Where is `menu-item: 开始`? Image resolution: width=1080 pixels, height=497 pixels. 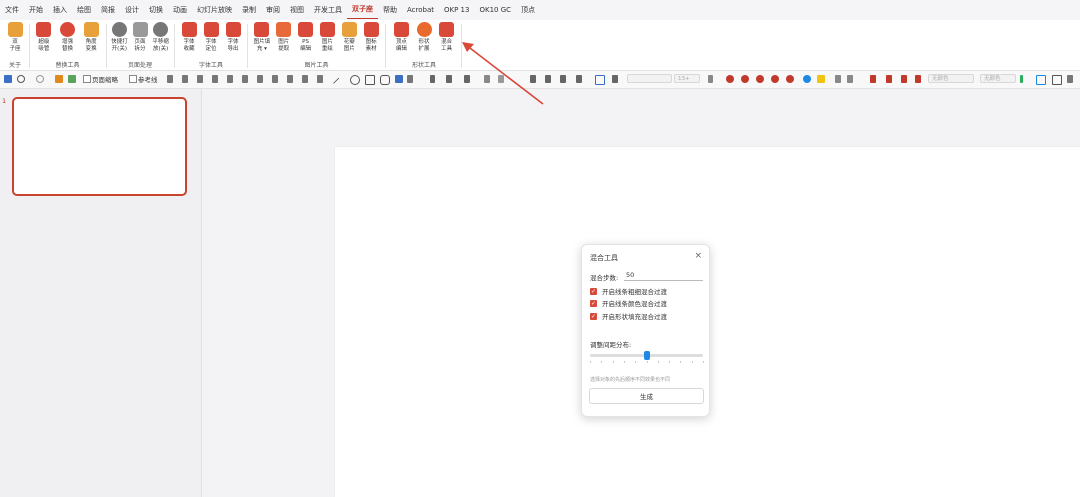
menu-item: 开始 is located at coordinates (36, 10).